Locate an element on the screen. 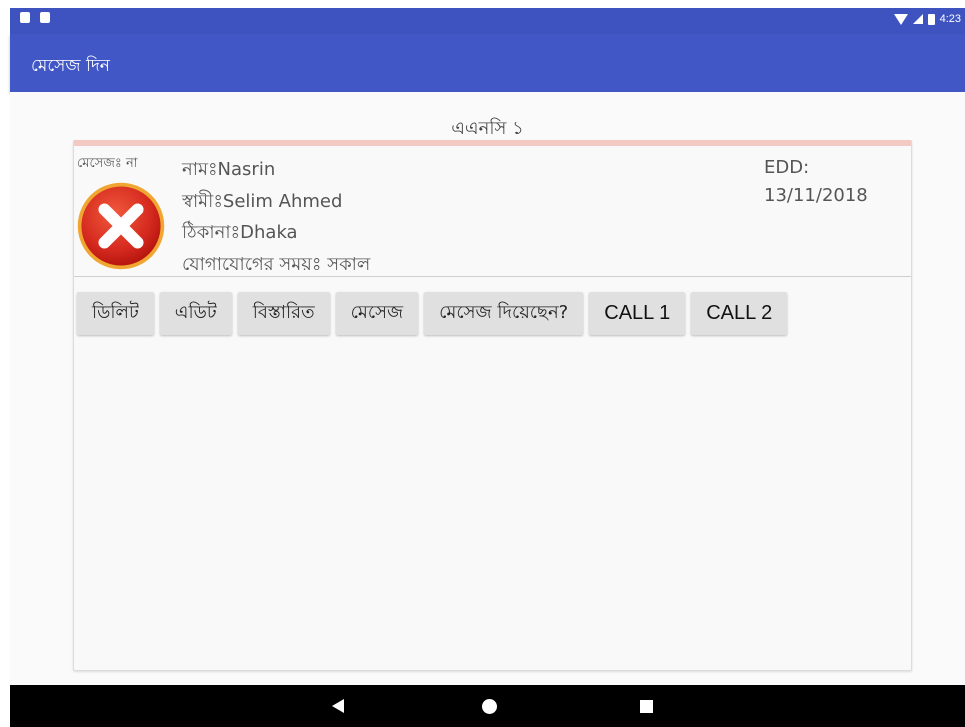  status-bar-right-icons: 4:23 is located at coordinates (927, 19).